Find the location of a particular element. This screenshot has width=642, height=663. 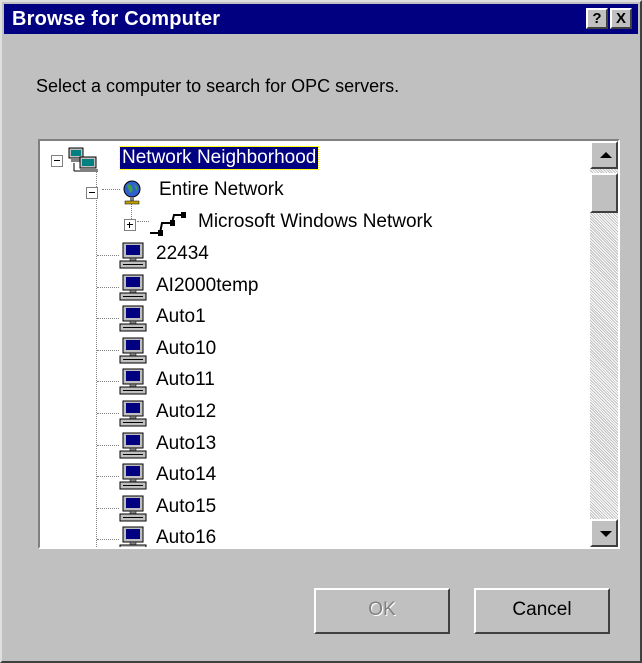

window-title: Browse for Computer is located at coordinates (116, 19).